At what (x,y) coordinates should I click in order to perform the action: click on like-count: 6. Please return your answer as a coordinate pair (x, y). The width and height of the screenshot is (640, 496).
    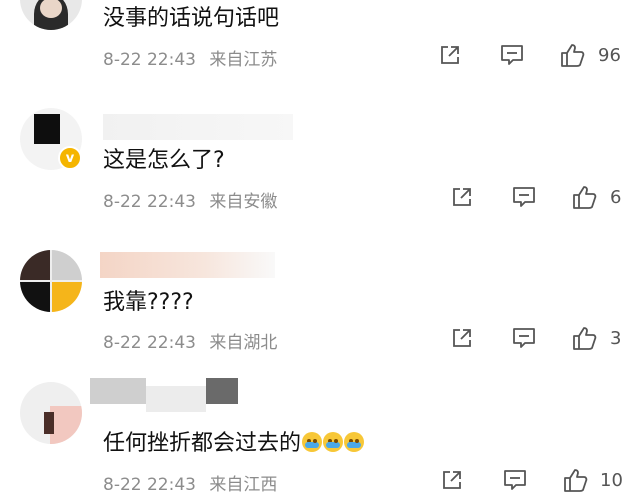
    Looking at the image, I should click on (616, 197).